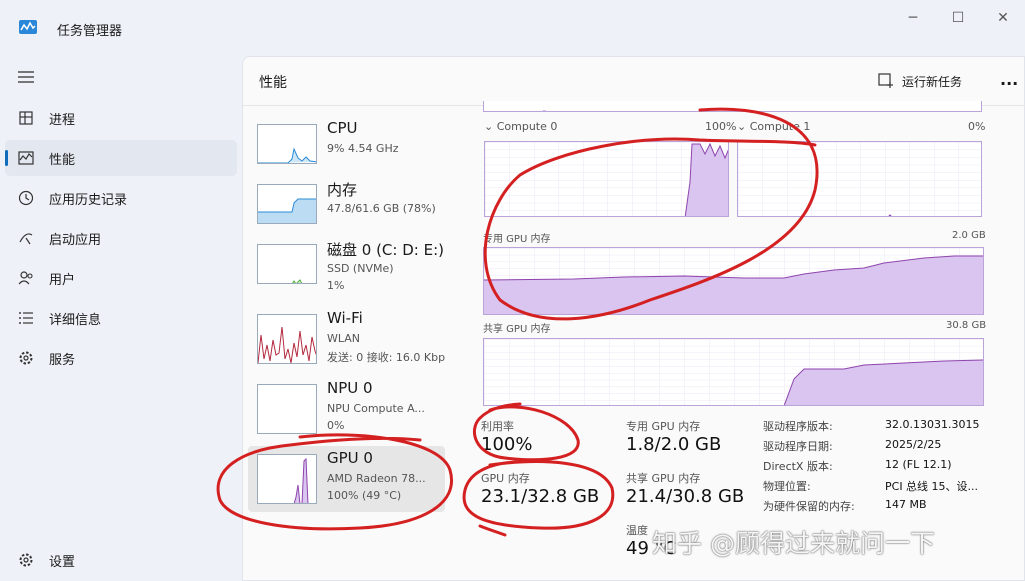 The height and width of the screenshot is (581, 1025). Describe the element at coordinates (28, 27) in the screenshot. I see `task-manager-logo-icon` at that location.